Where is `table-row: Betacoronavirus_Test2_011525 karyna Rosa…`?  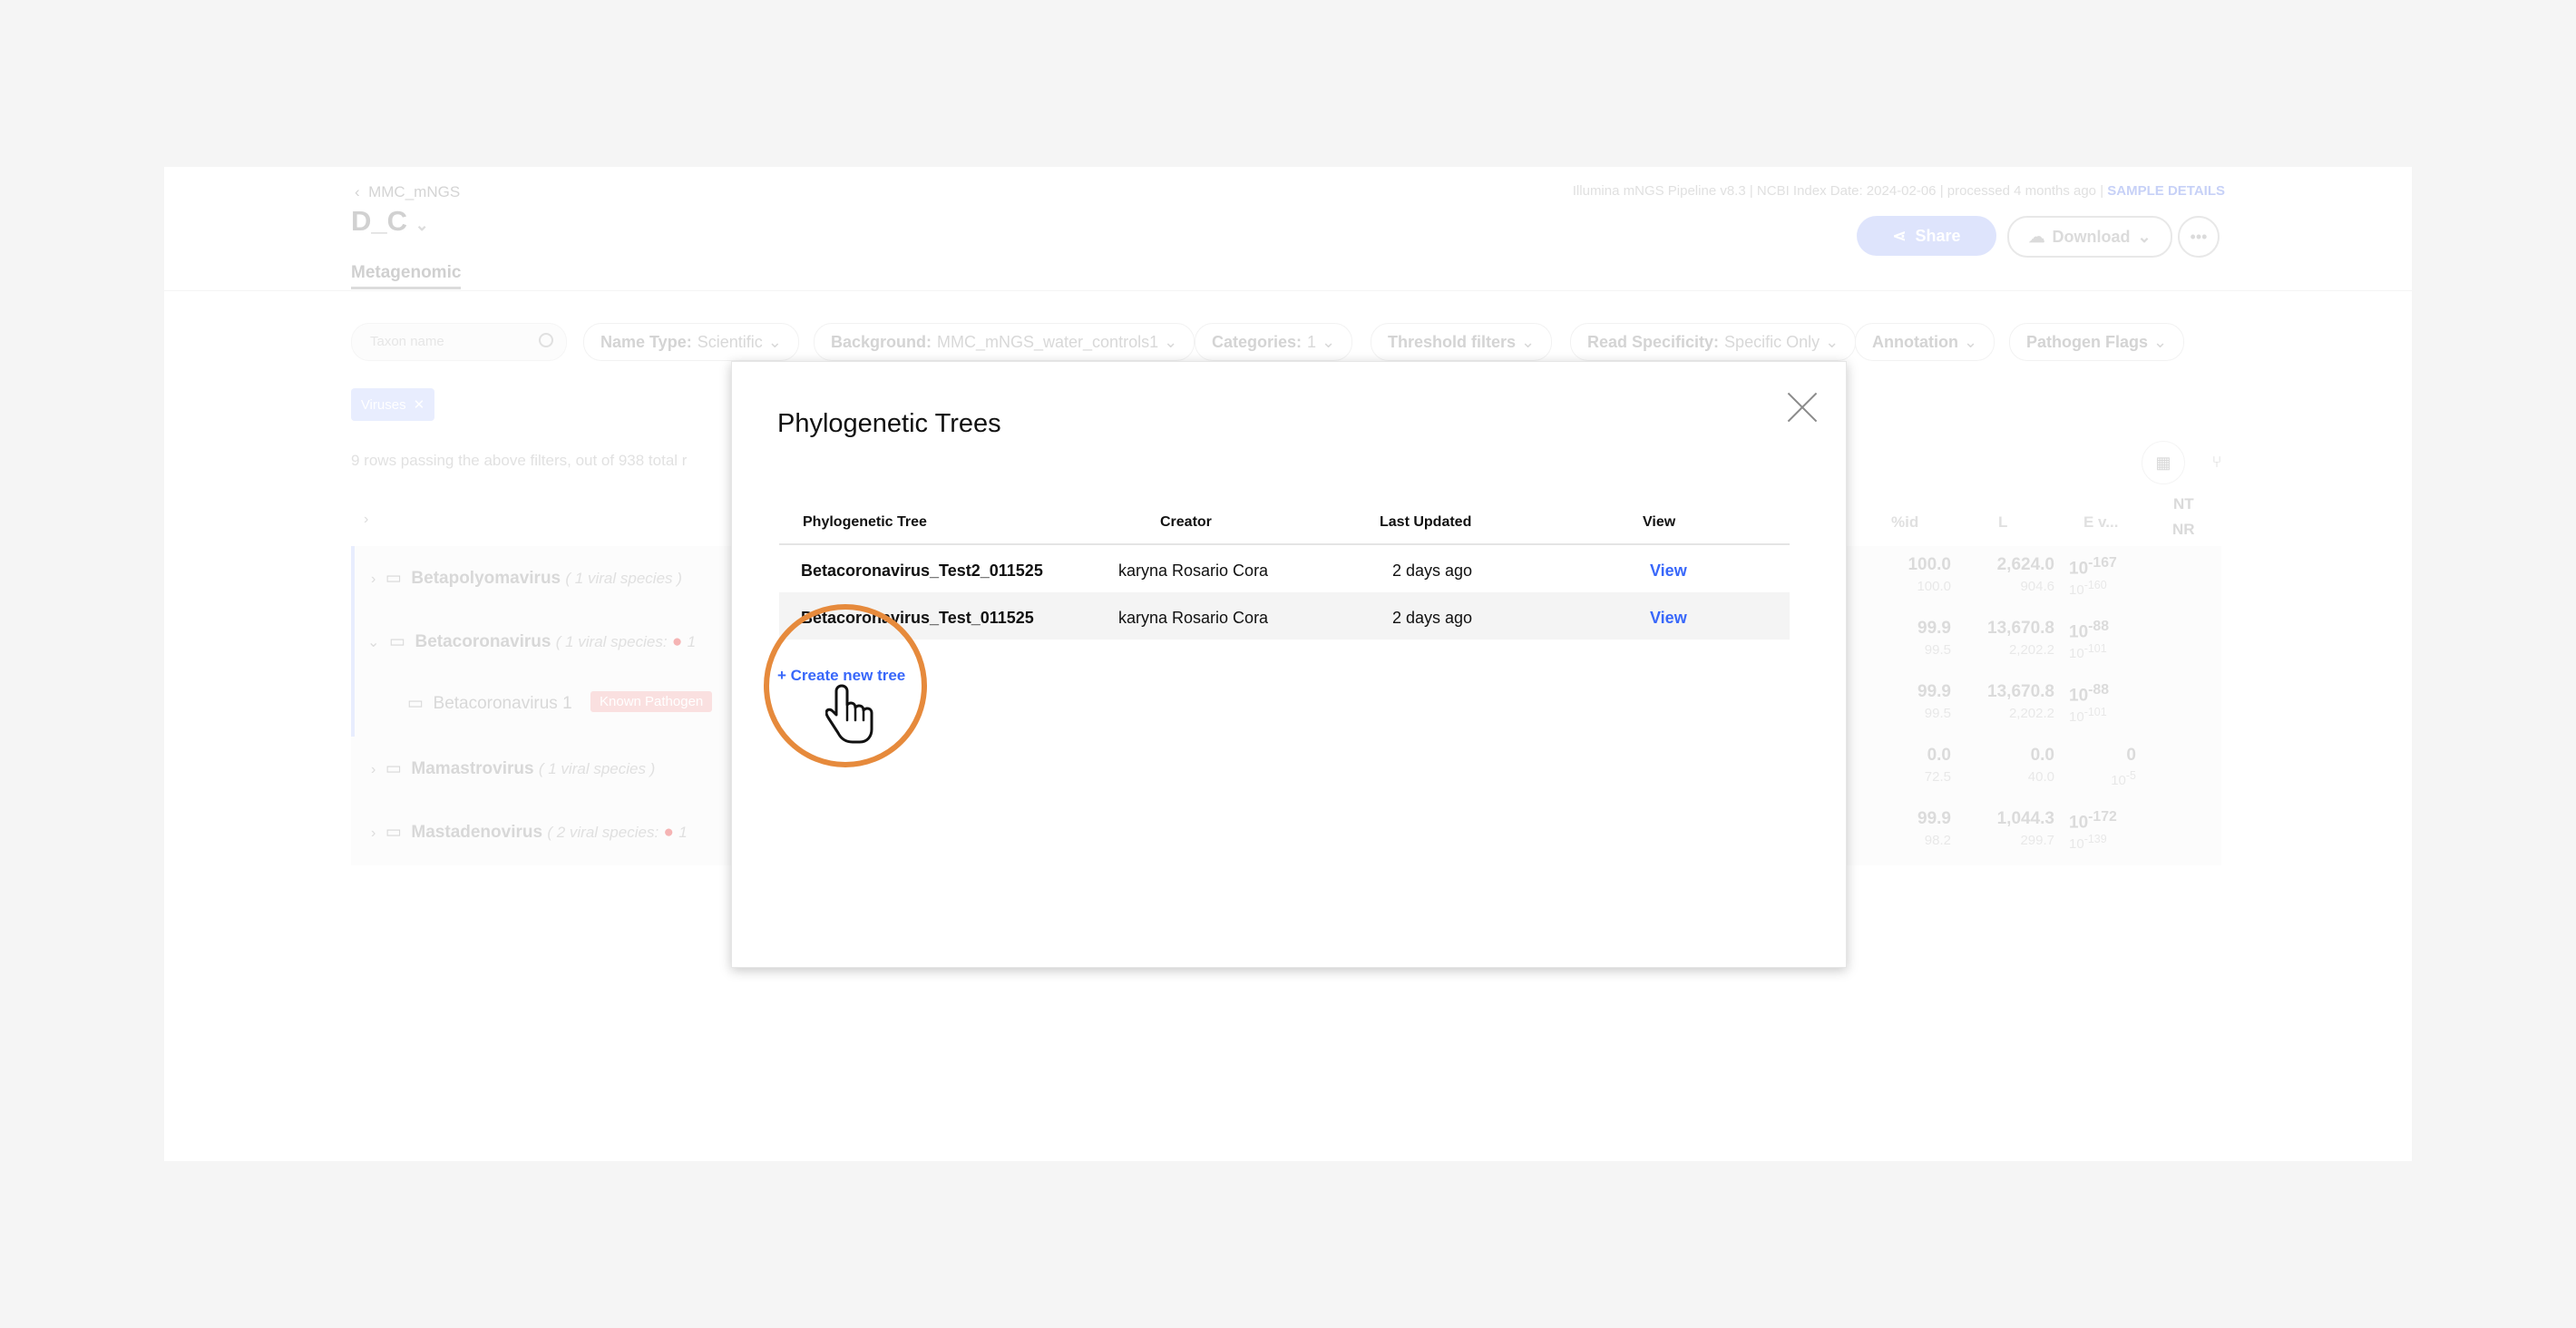
table-row: Betacoronavirus_Test2_011525 karyna Rosa… is located at coordinates (1284, 568).